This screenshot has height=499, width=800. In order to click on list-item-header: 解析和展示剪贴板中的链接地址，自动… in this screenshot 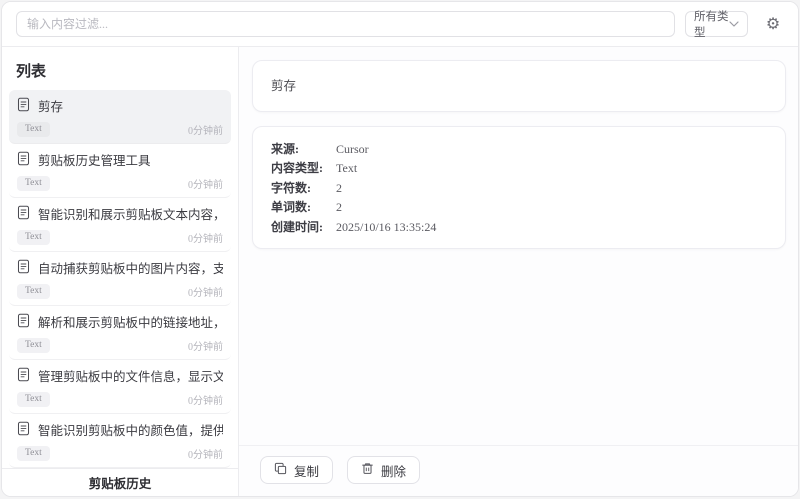, I will do `click(120, 323)`.